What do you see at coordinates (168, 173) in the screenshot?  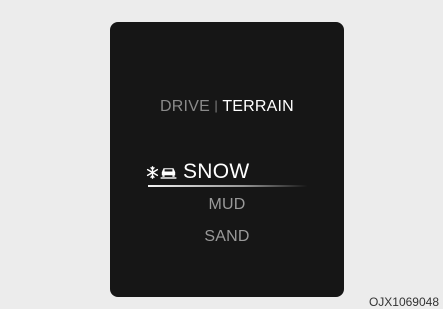 I see `car-icon` at bounding box center [168, 173].